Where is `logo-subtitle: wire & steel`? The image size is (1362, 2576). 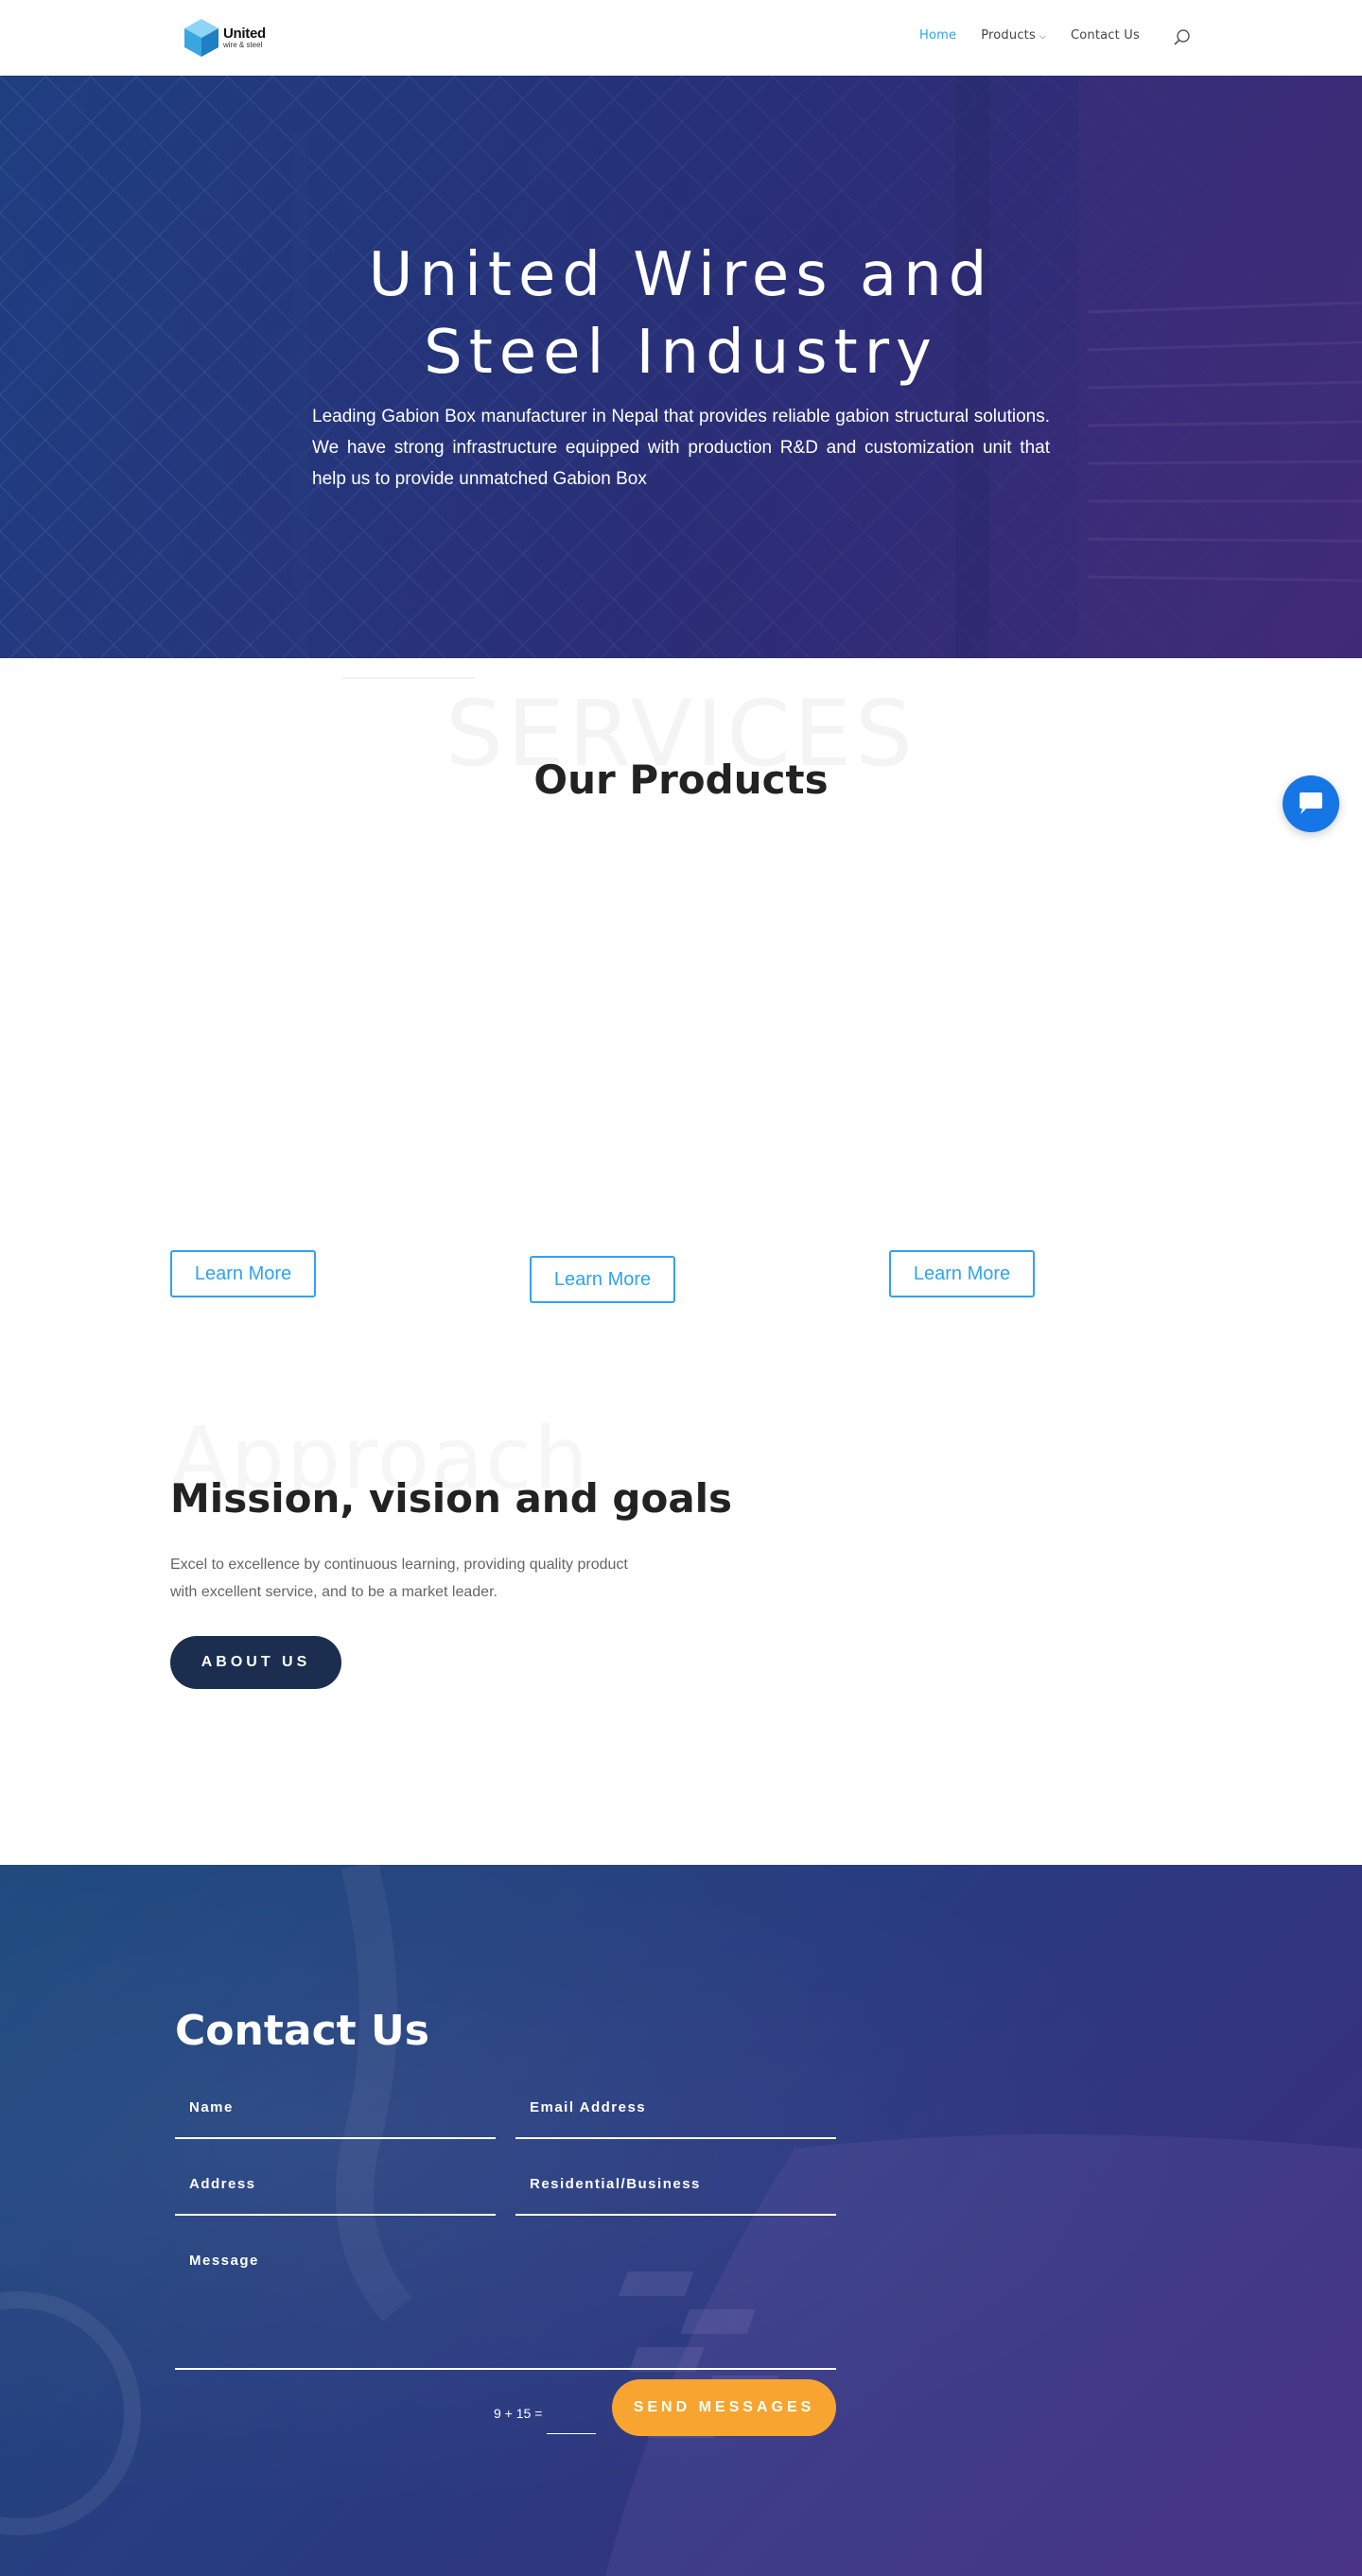 logo-subtitle: wire & steel is located at coordinates (243, 45).